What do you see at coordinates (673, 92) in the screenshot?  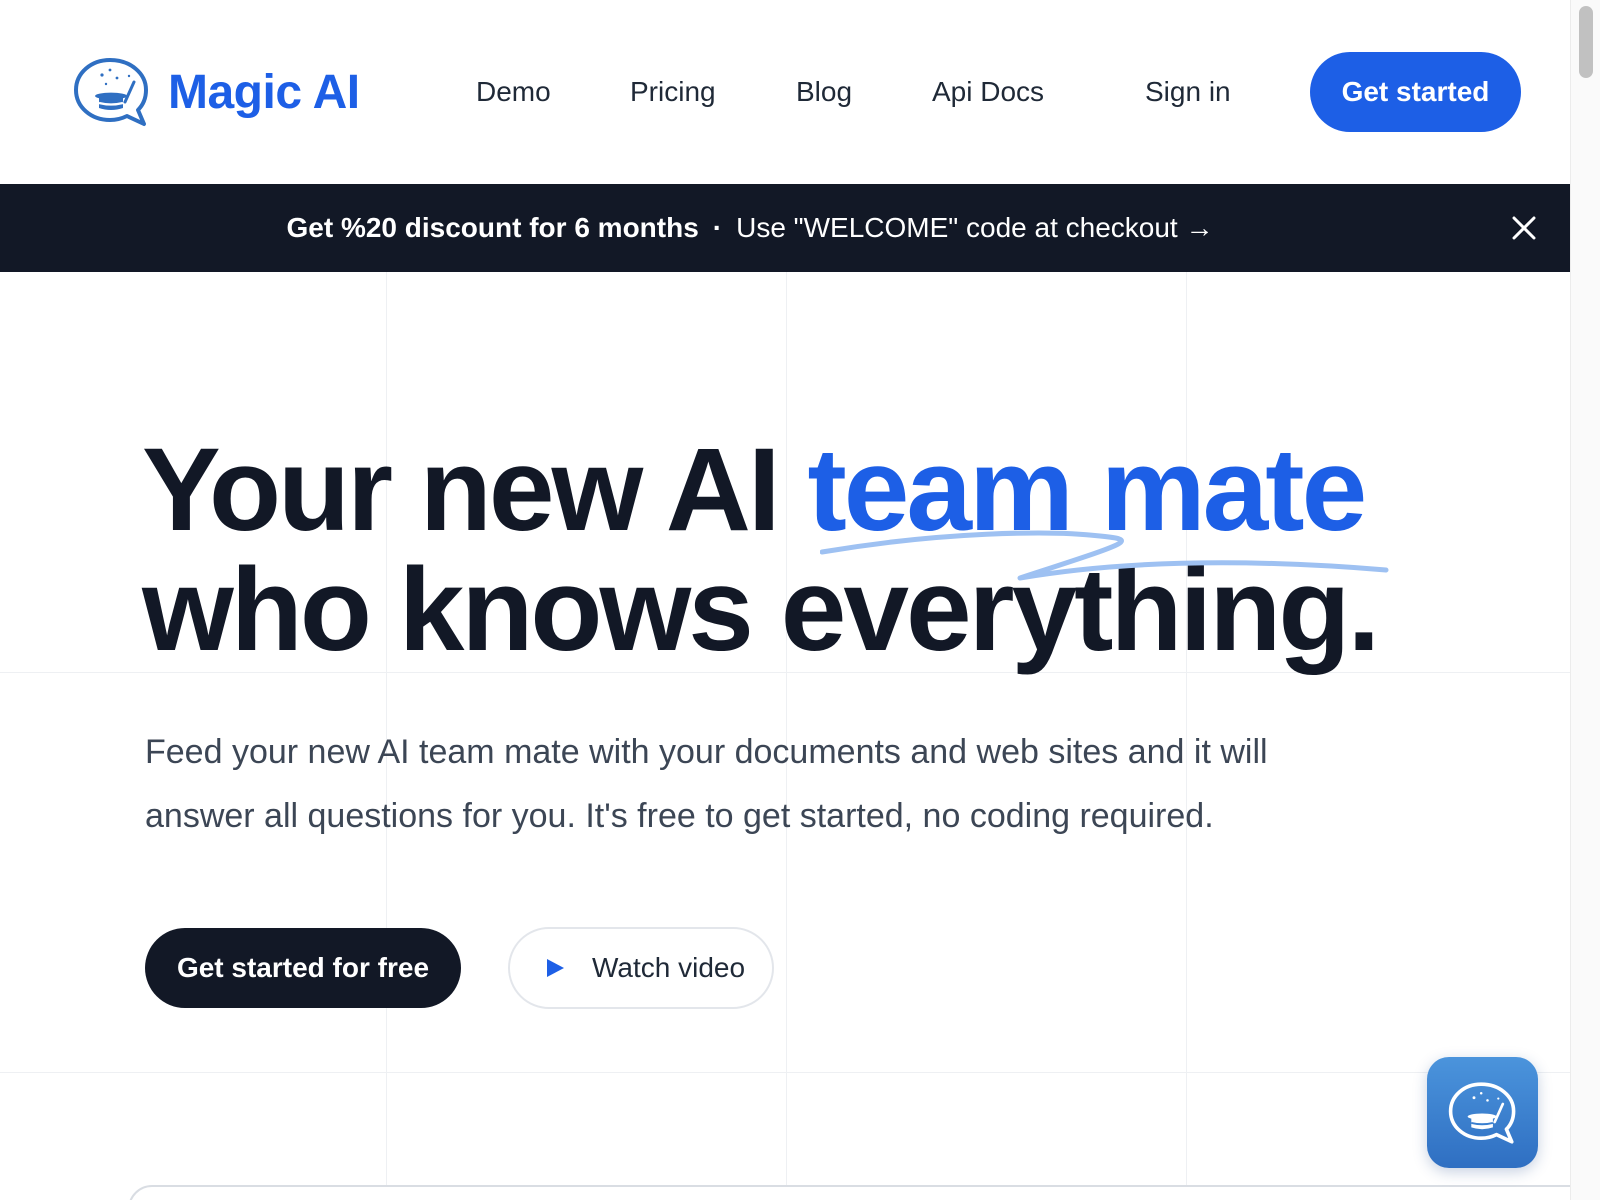 I see `nav-link-pricing: Pricing` at bounding box center [673, 92].